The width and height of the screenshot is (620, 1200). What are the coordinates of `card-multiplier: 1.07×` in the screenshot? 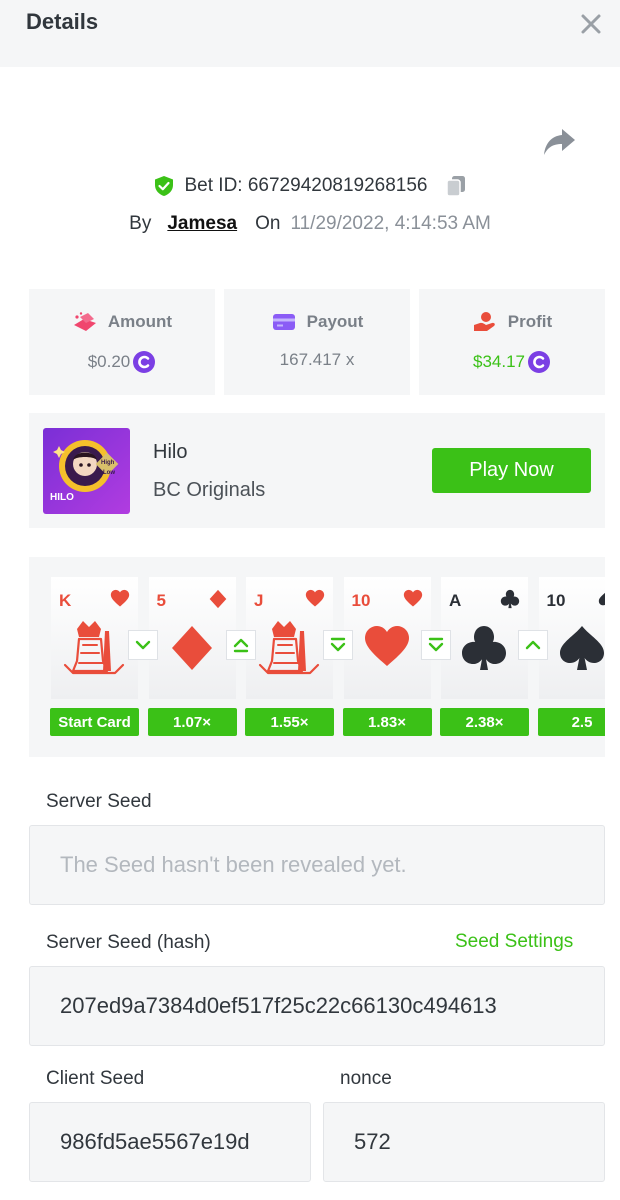 It's located at (192, 722).